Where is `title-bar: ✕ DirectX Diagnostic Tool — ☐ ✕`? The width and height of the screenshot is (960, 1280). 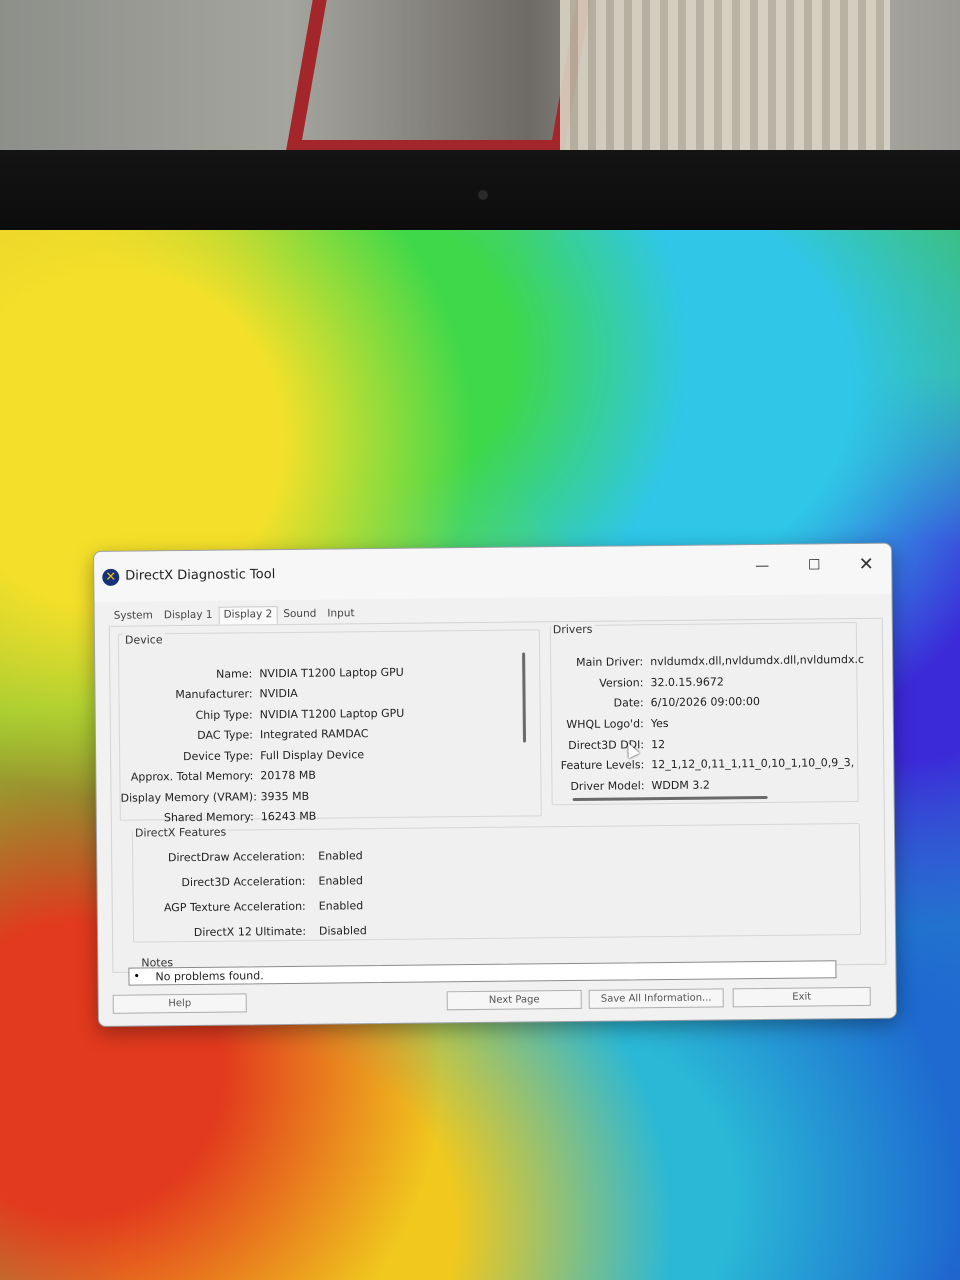
title-bar: ✕ DirectX Diagnostic Tool — ☐ ✕ is located at coordinates (493, 572).